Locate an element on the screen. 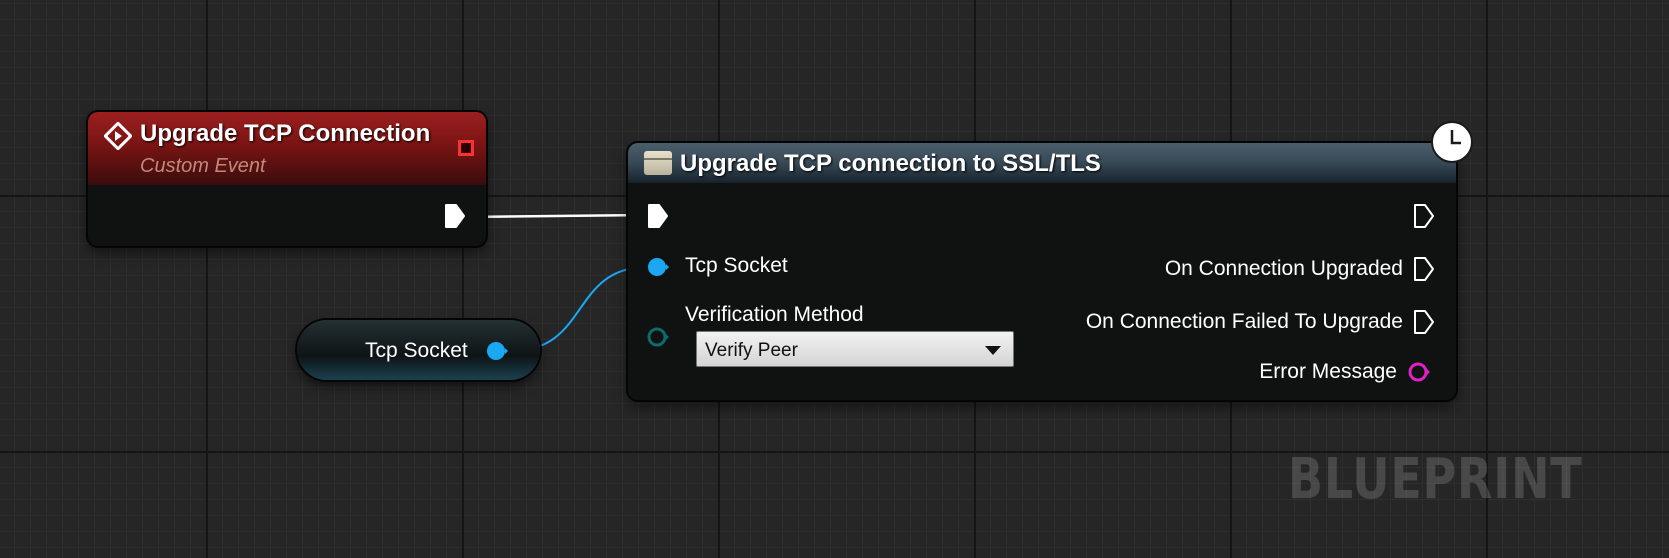 Image resolution: width=1669 pixels, height=558 pixels. exec-output-pin is located at coordinates (455, 216).